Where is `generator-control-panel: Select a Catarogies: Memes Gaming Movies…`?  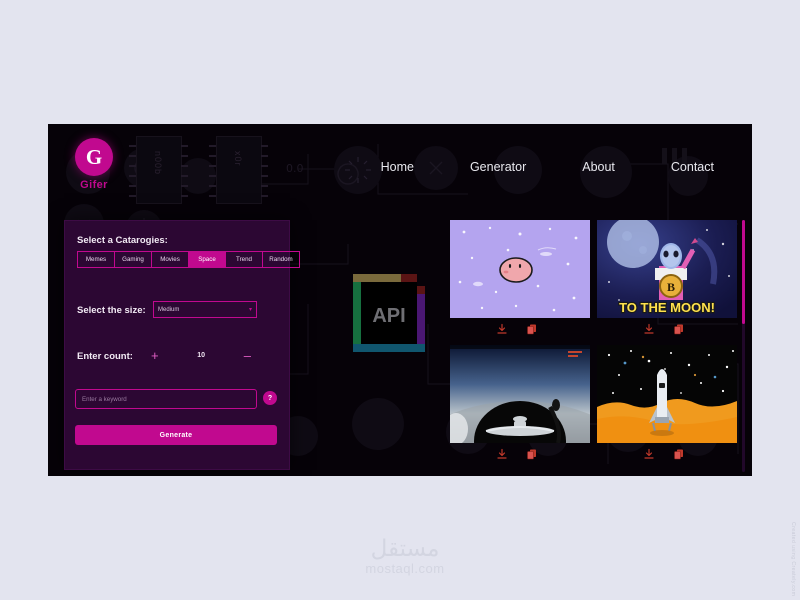
generator-control-panel: Select a Catarogies: Memes Gaming Movies… is located at coordinates (182, 345).